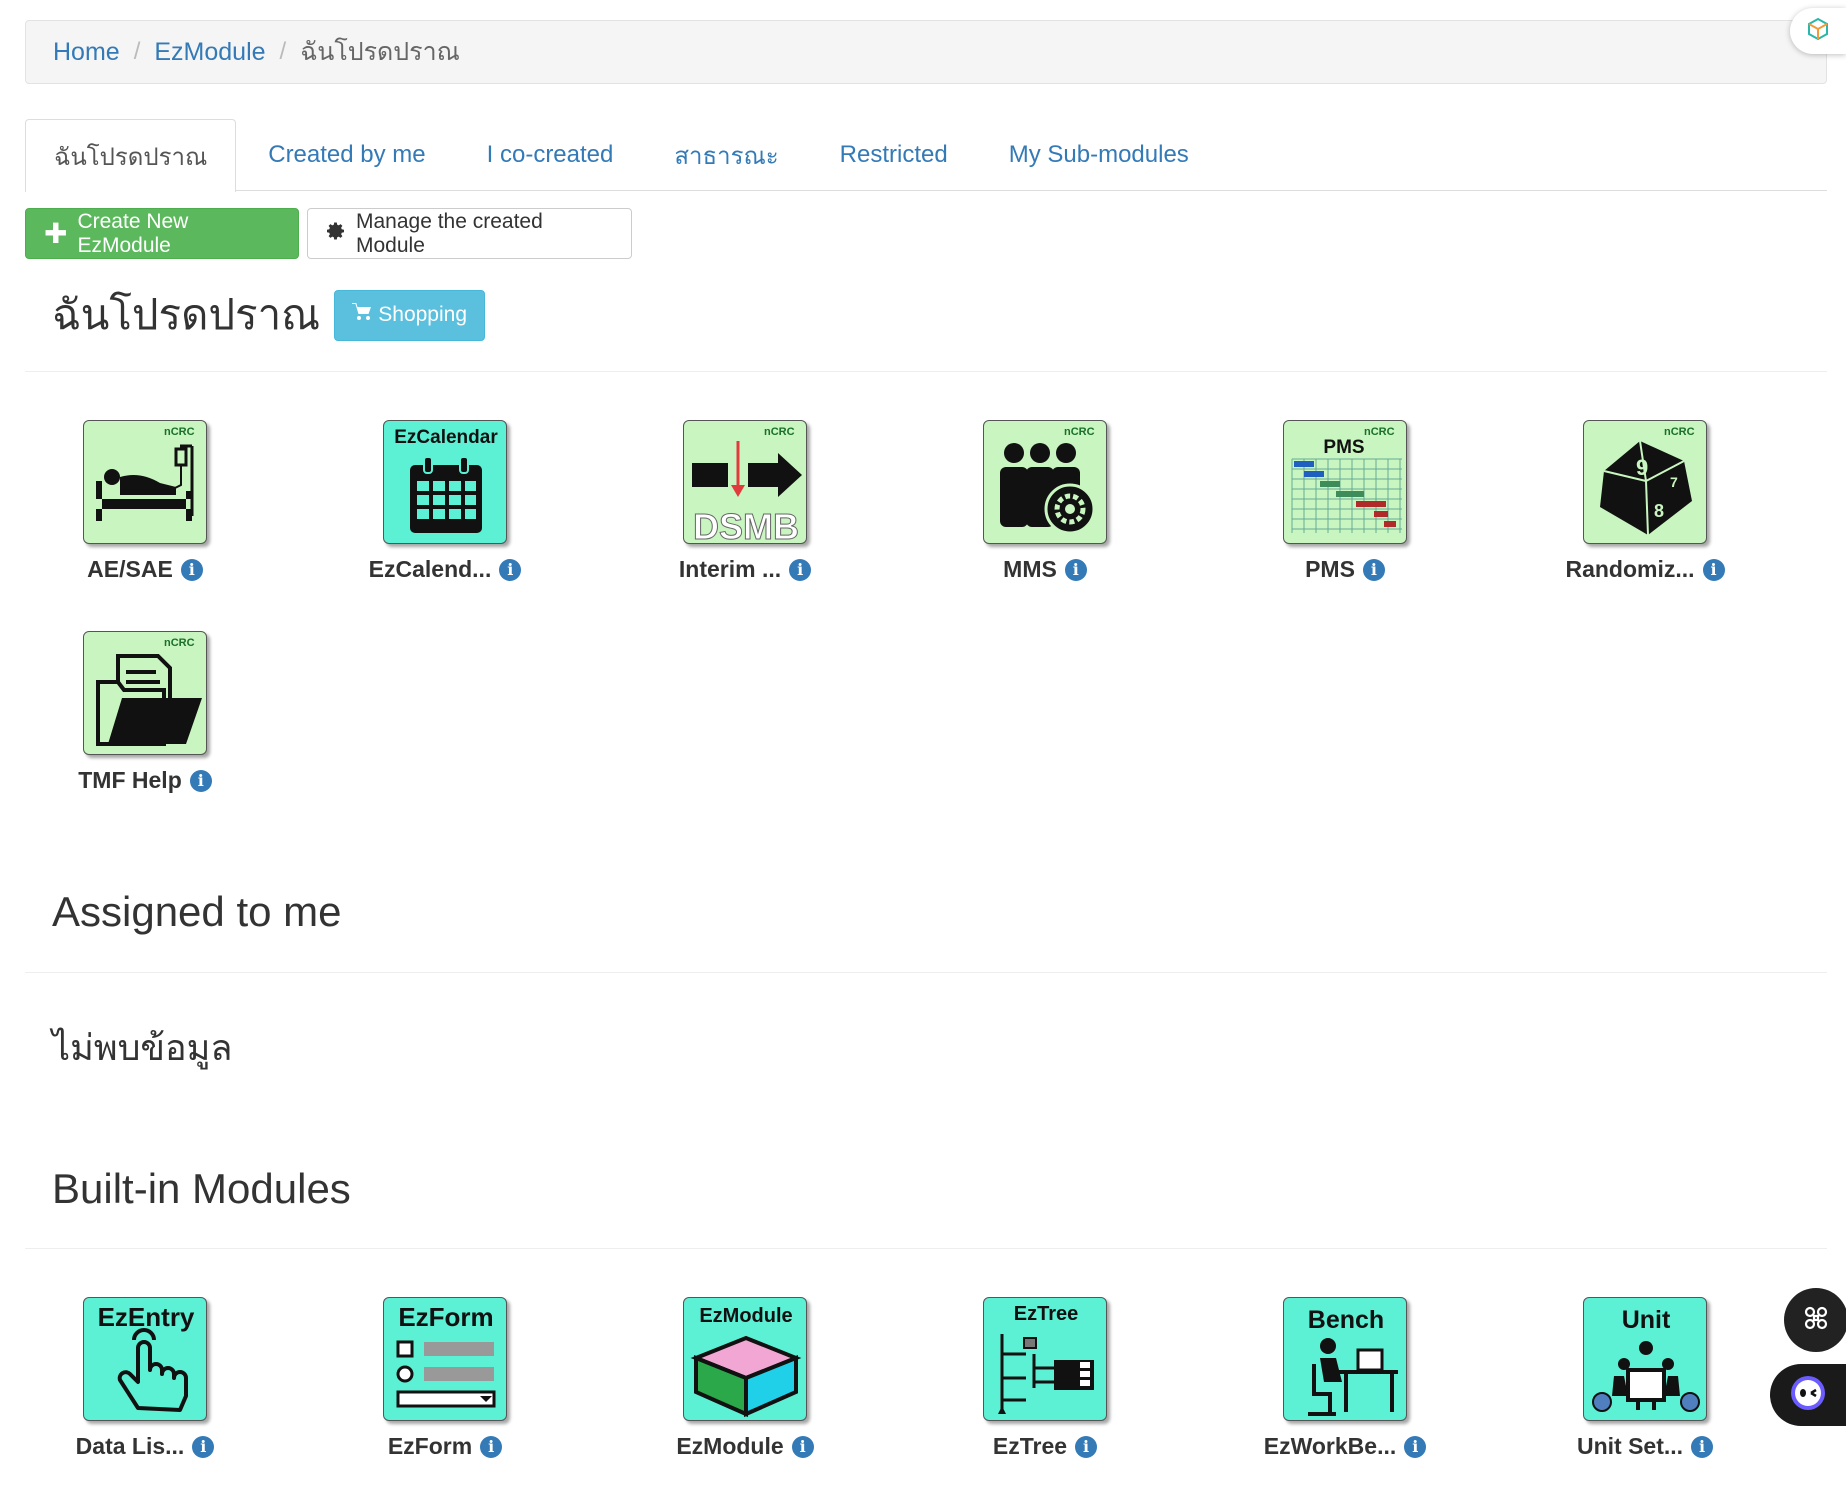 Image resolution: width=1846 pixels, height=1506 pixels. What do you see at coordinates (1646, 1320) in the screenshot?
I see `svg-text: Unit` at bounding box center [1646, 1320].